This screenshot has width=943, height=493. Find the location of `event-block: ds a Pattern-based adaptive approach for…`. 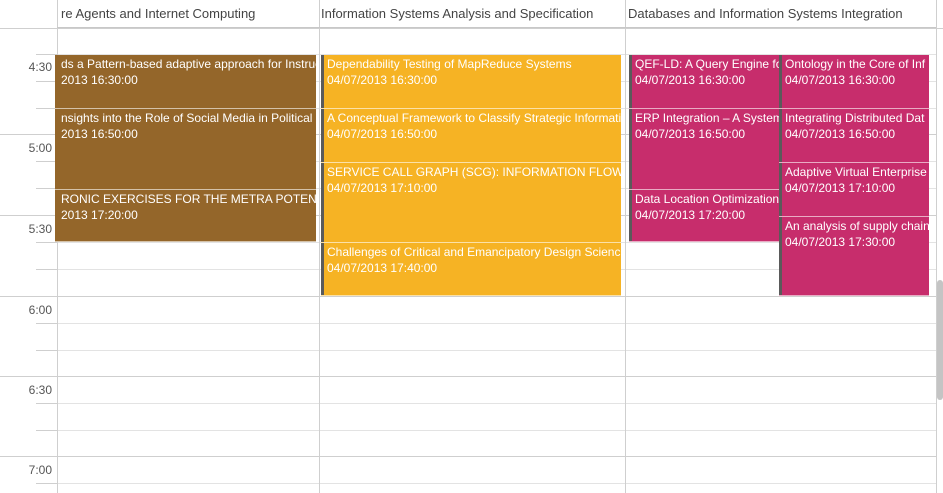

event-block: ds a Pattern-based adaptive approach for… is located at coordinates (185, 82).